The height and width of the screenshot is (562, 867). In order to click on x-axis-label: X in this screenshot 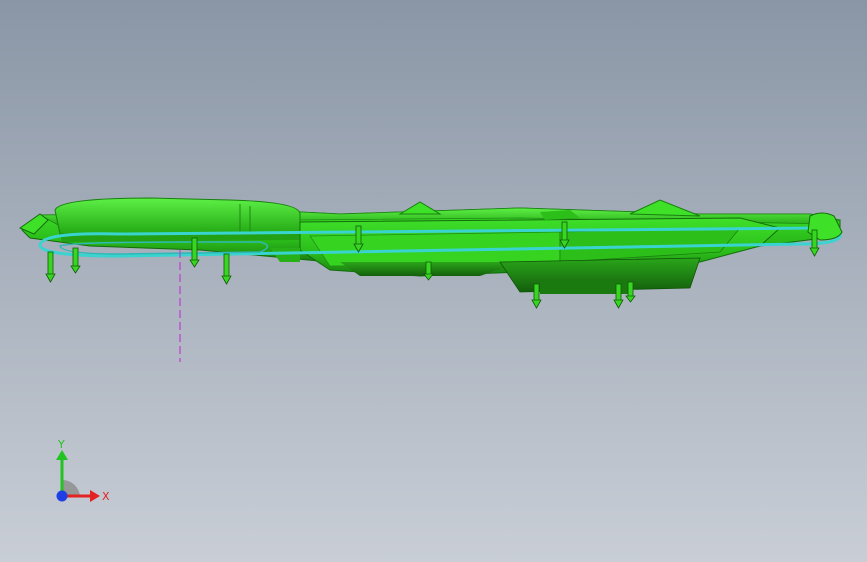, I will do `click(106, 496)`.